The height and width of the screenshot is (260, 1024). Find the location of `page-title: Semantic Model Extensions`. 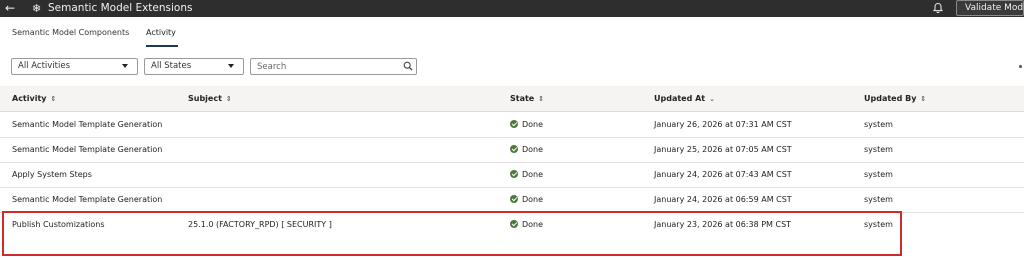

page-title: Semantic Model Extensions is located at coordinates (120, 8).